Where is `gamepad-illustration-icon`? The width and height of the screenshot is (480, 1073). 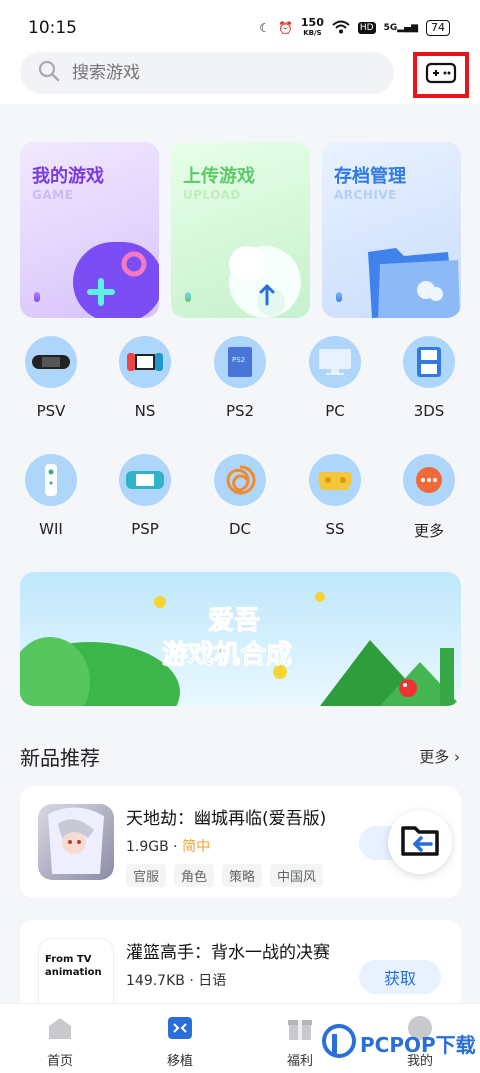 gamepad-illustration-icon is located at coordinates (113, 276).